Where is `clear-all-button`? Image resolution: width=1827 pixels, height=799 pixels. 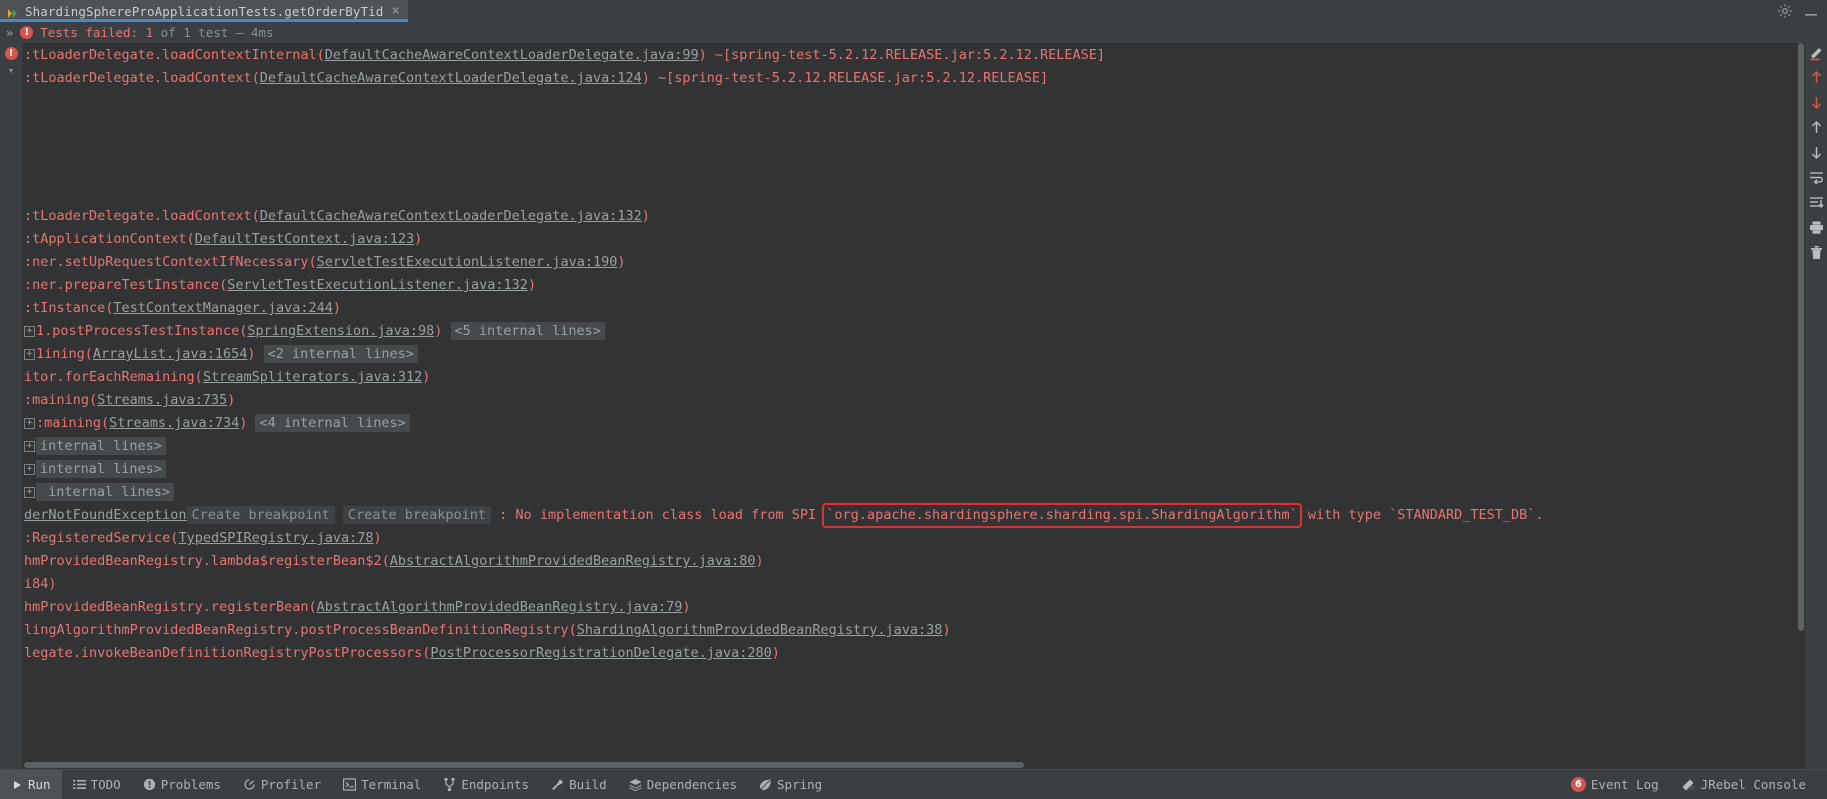 clear-all-button is located at coordinates (1816, 252).